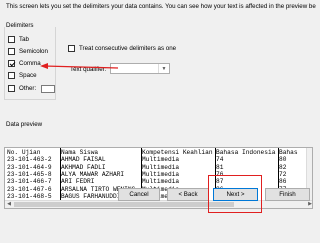 The image size is (320, 243). What do you see at coordinates (283, 174) in the screenshot?
I see `preview-cell: 72` at bounding box center [283, 174].